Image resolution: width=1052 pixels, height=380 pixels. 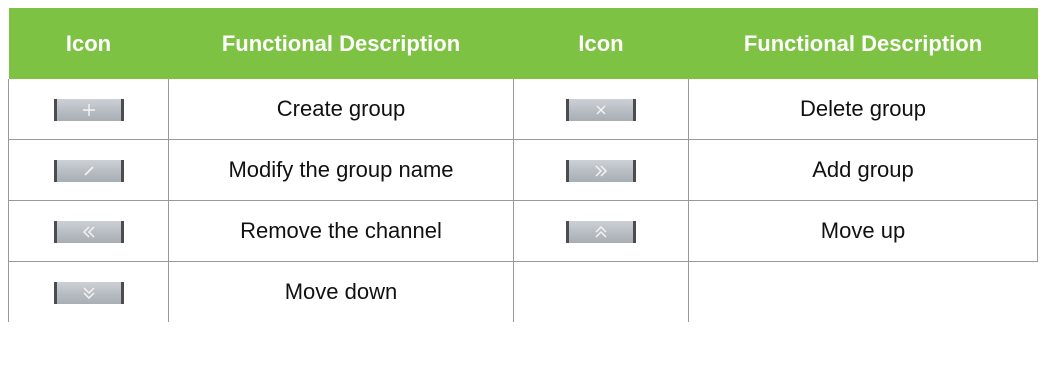 I want to click on edit-pencil-icon, so click(x=88, y=171).